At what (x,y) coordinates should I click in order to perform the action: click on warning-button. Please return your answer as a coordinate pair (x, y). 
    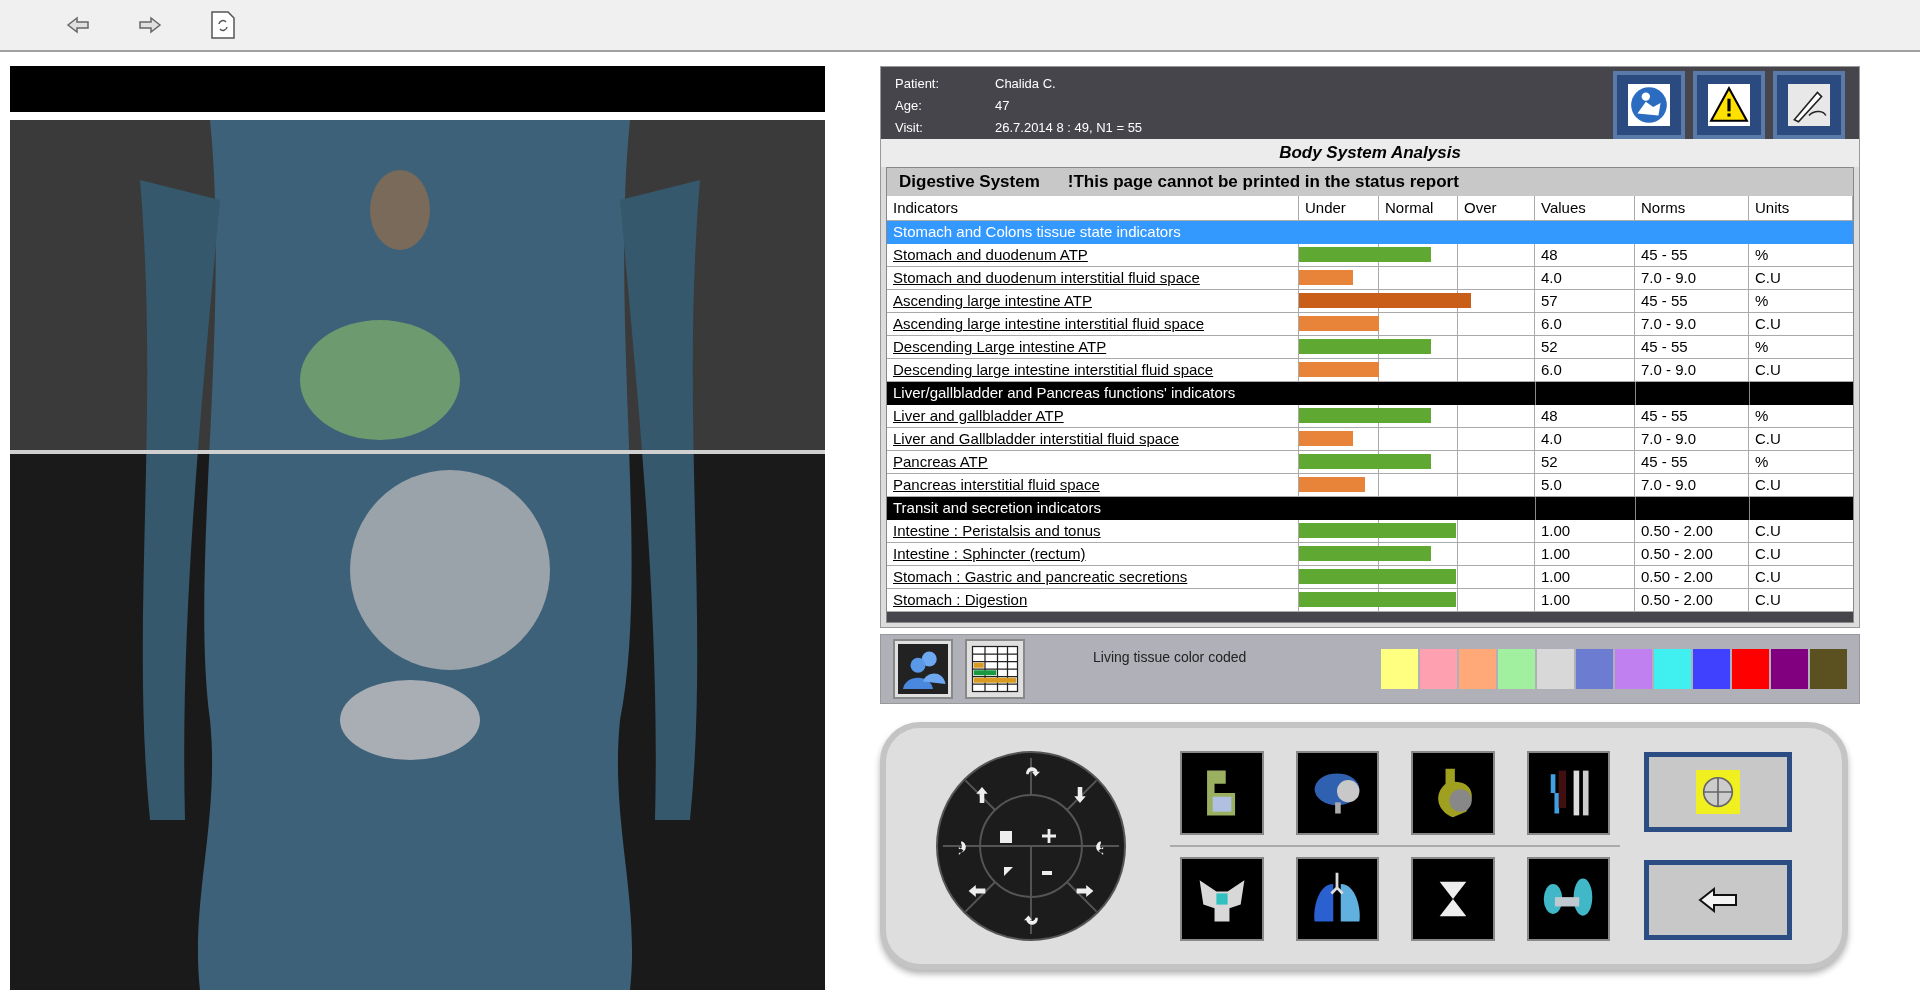
    Looking at the image, I should click on (1729, 105).